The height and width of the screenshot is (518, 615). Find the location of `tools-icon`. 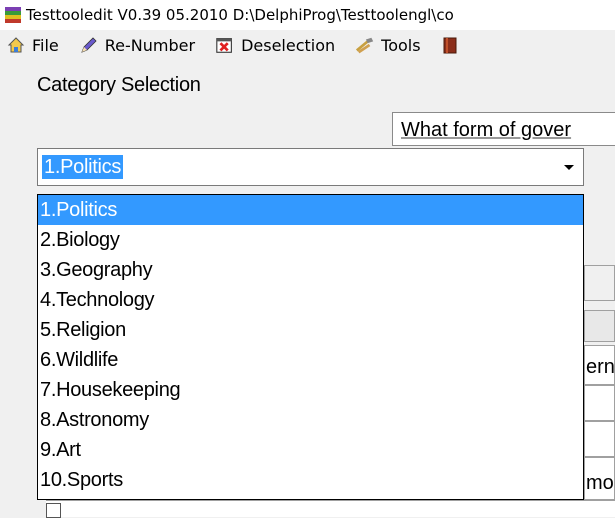

tools-icon is located at coordinates (365, 45).